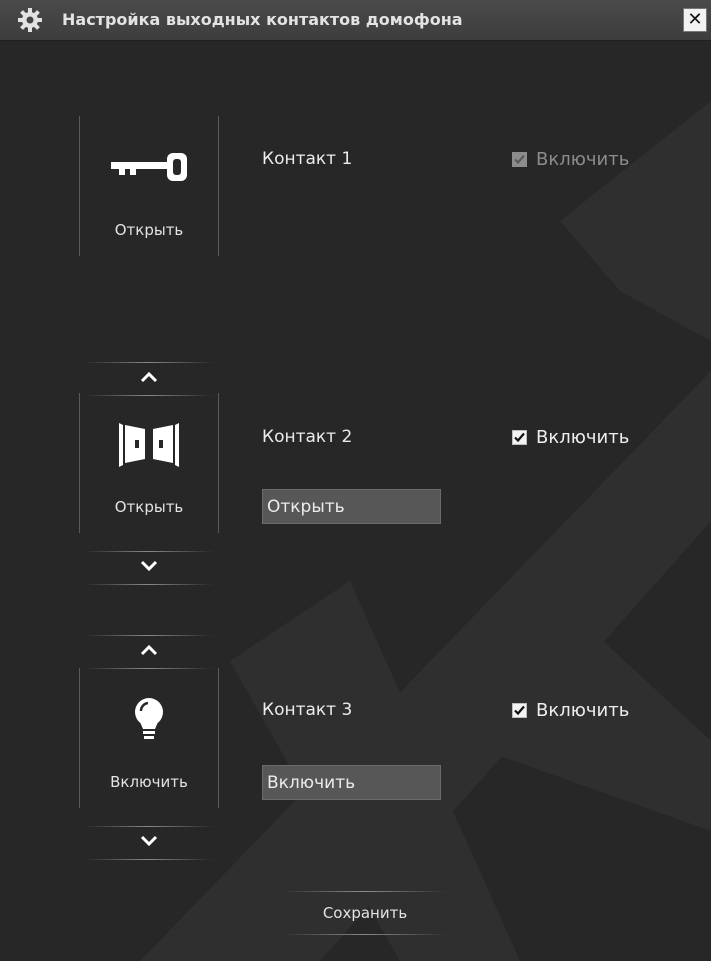 The width and height of the screenshot is (711, 961). I want to click on contact-2-action-label: Открыть, so click(149, 507).